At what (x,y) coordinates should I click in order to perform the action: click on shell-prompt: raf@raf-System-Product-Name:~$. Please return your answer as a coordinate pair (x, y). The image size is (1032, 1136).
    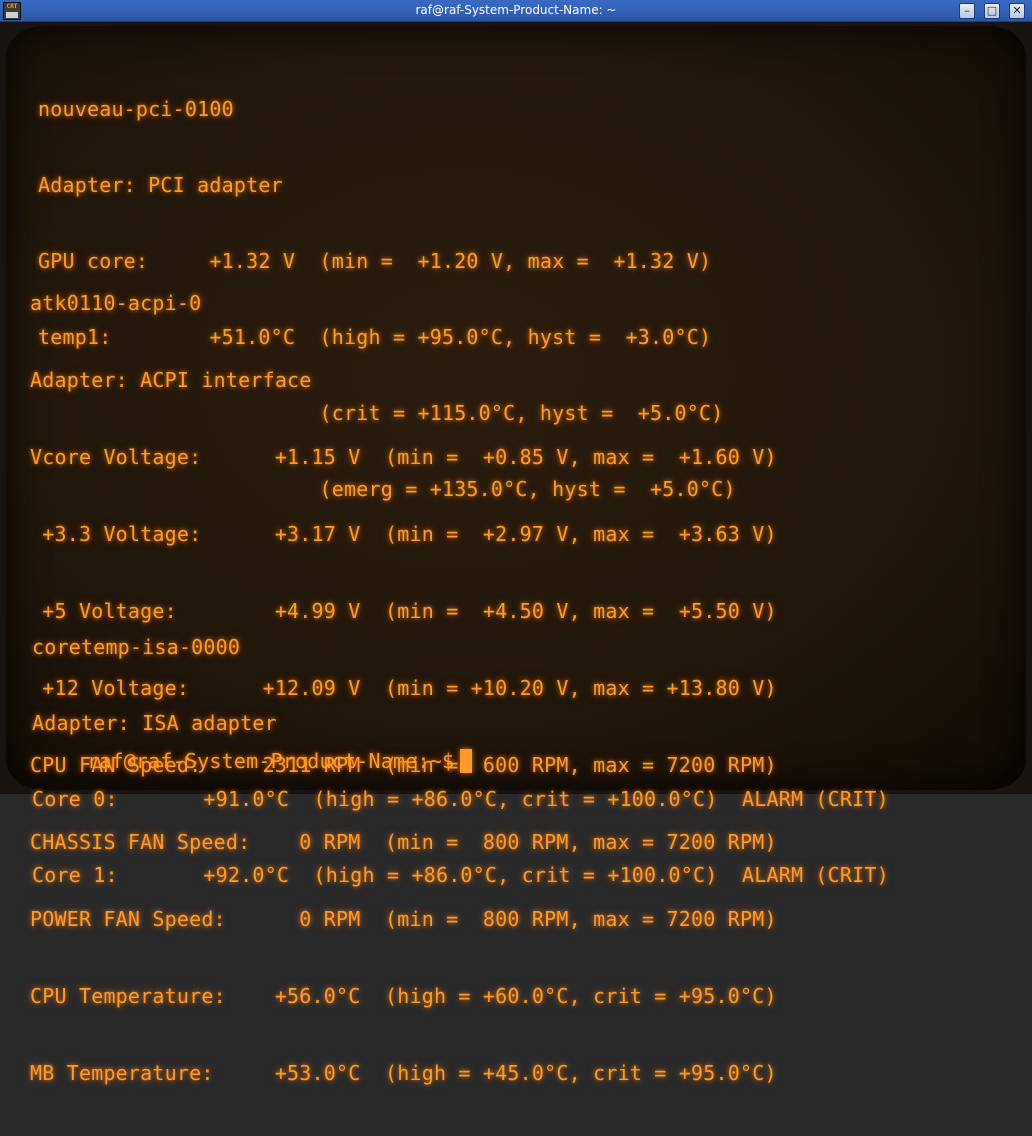
    Looking at the image, I should click on (270, 761).